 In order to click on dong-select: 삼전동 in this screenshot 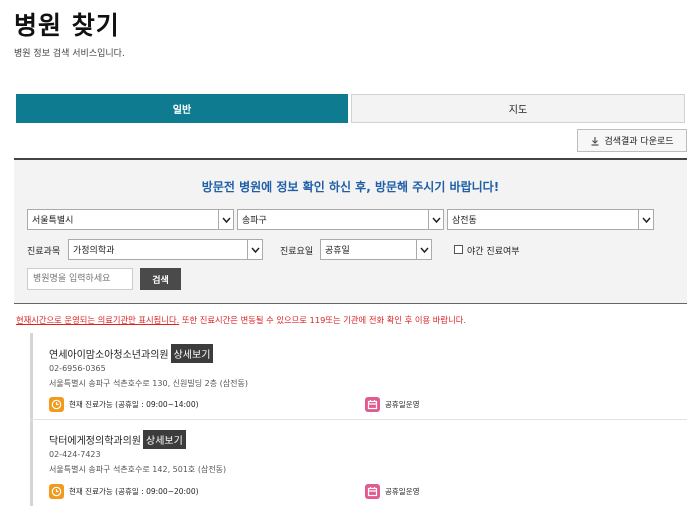, I will do `click(550, 219)`.